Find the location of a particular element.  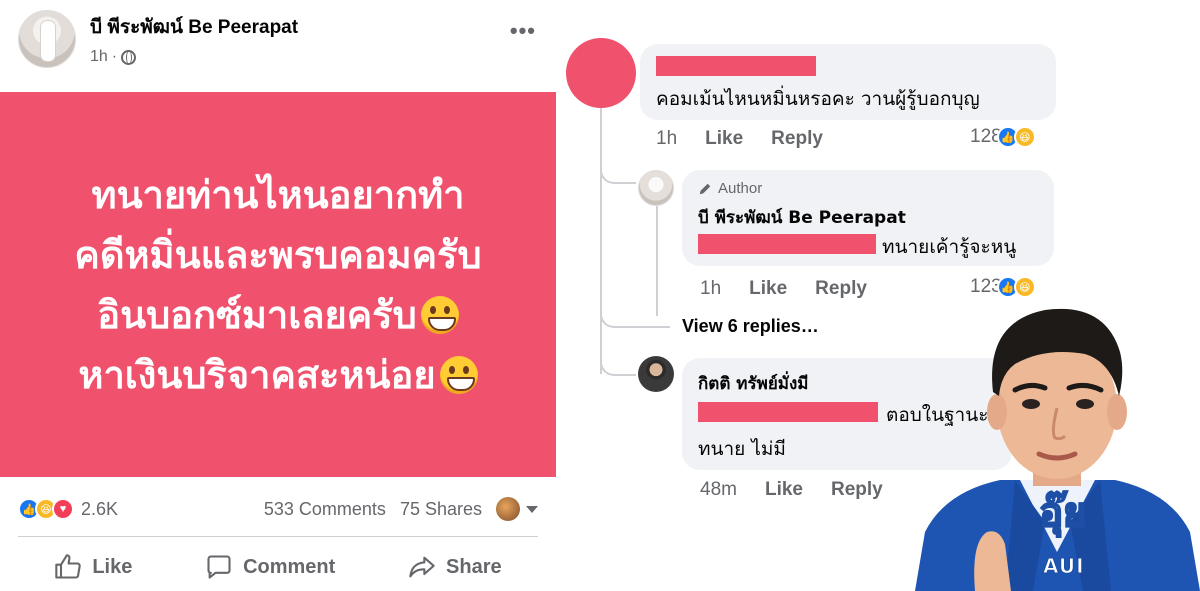

post-card-line: หาเงินบริจาคสะหน่อย is located at coordinates (257, 374).